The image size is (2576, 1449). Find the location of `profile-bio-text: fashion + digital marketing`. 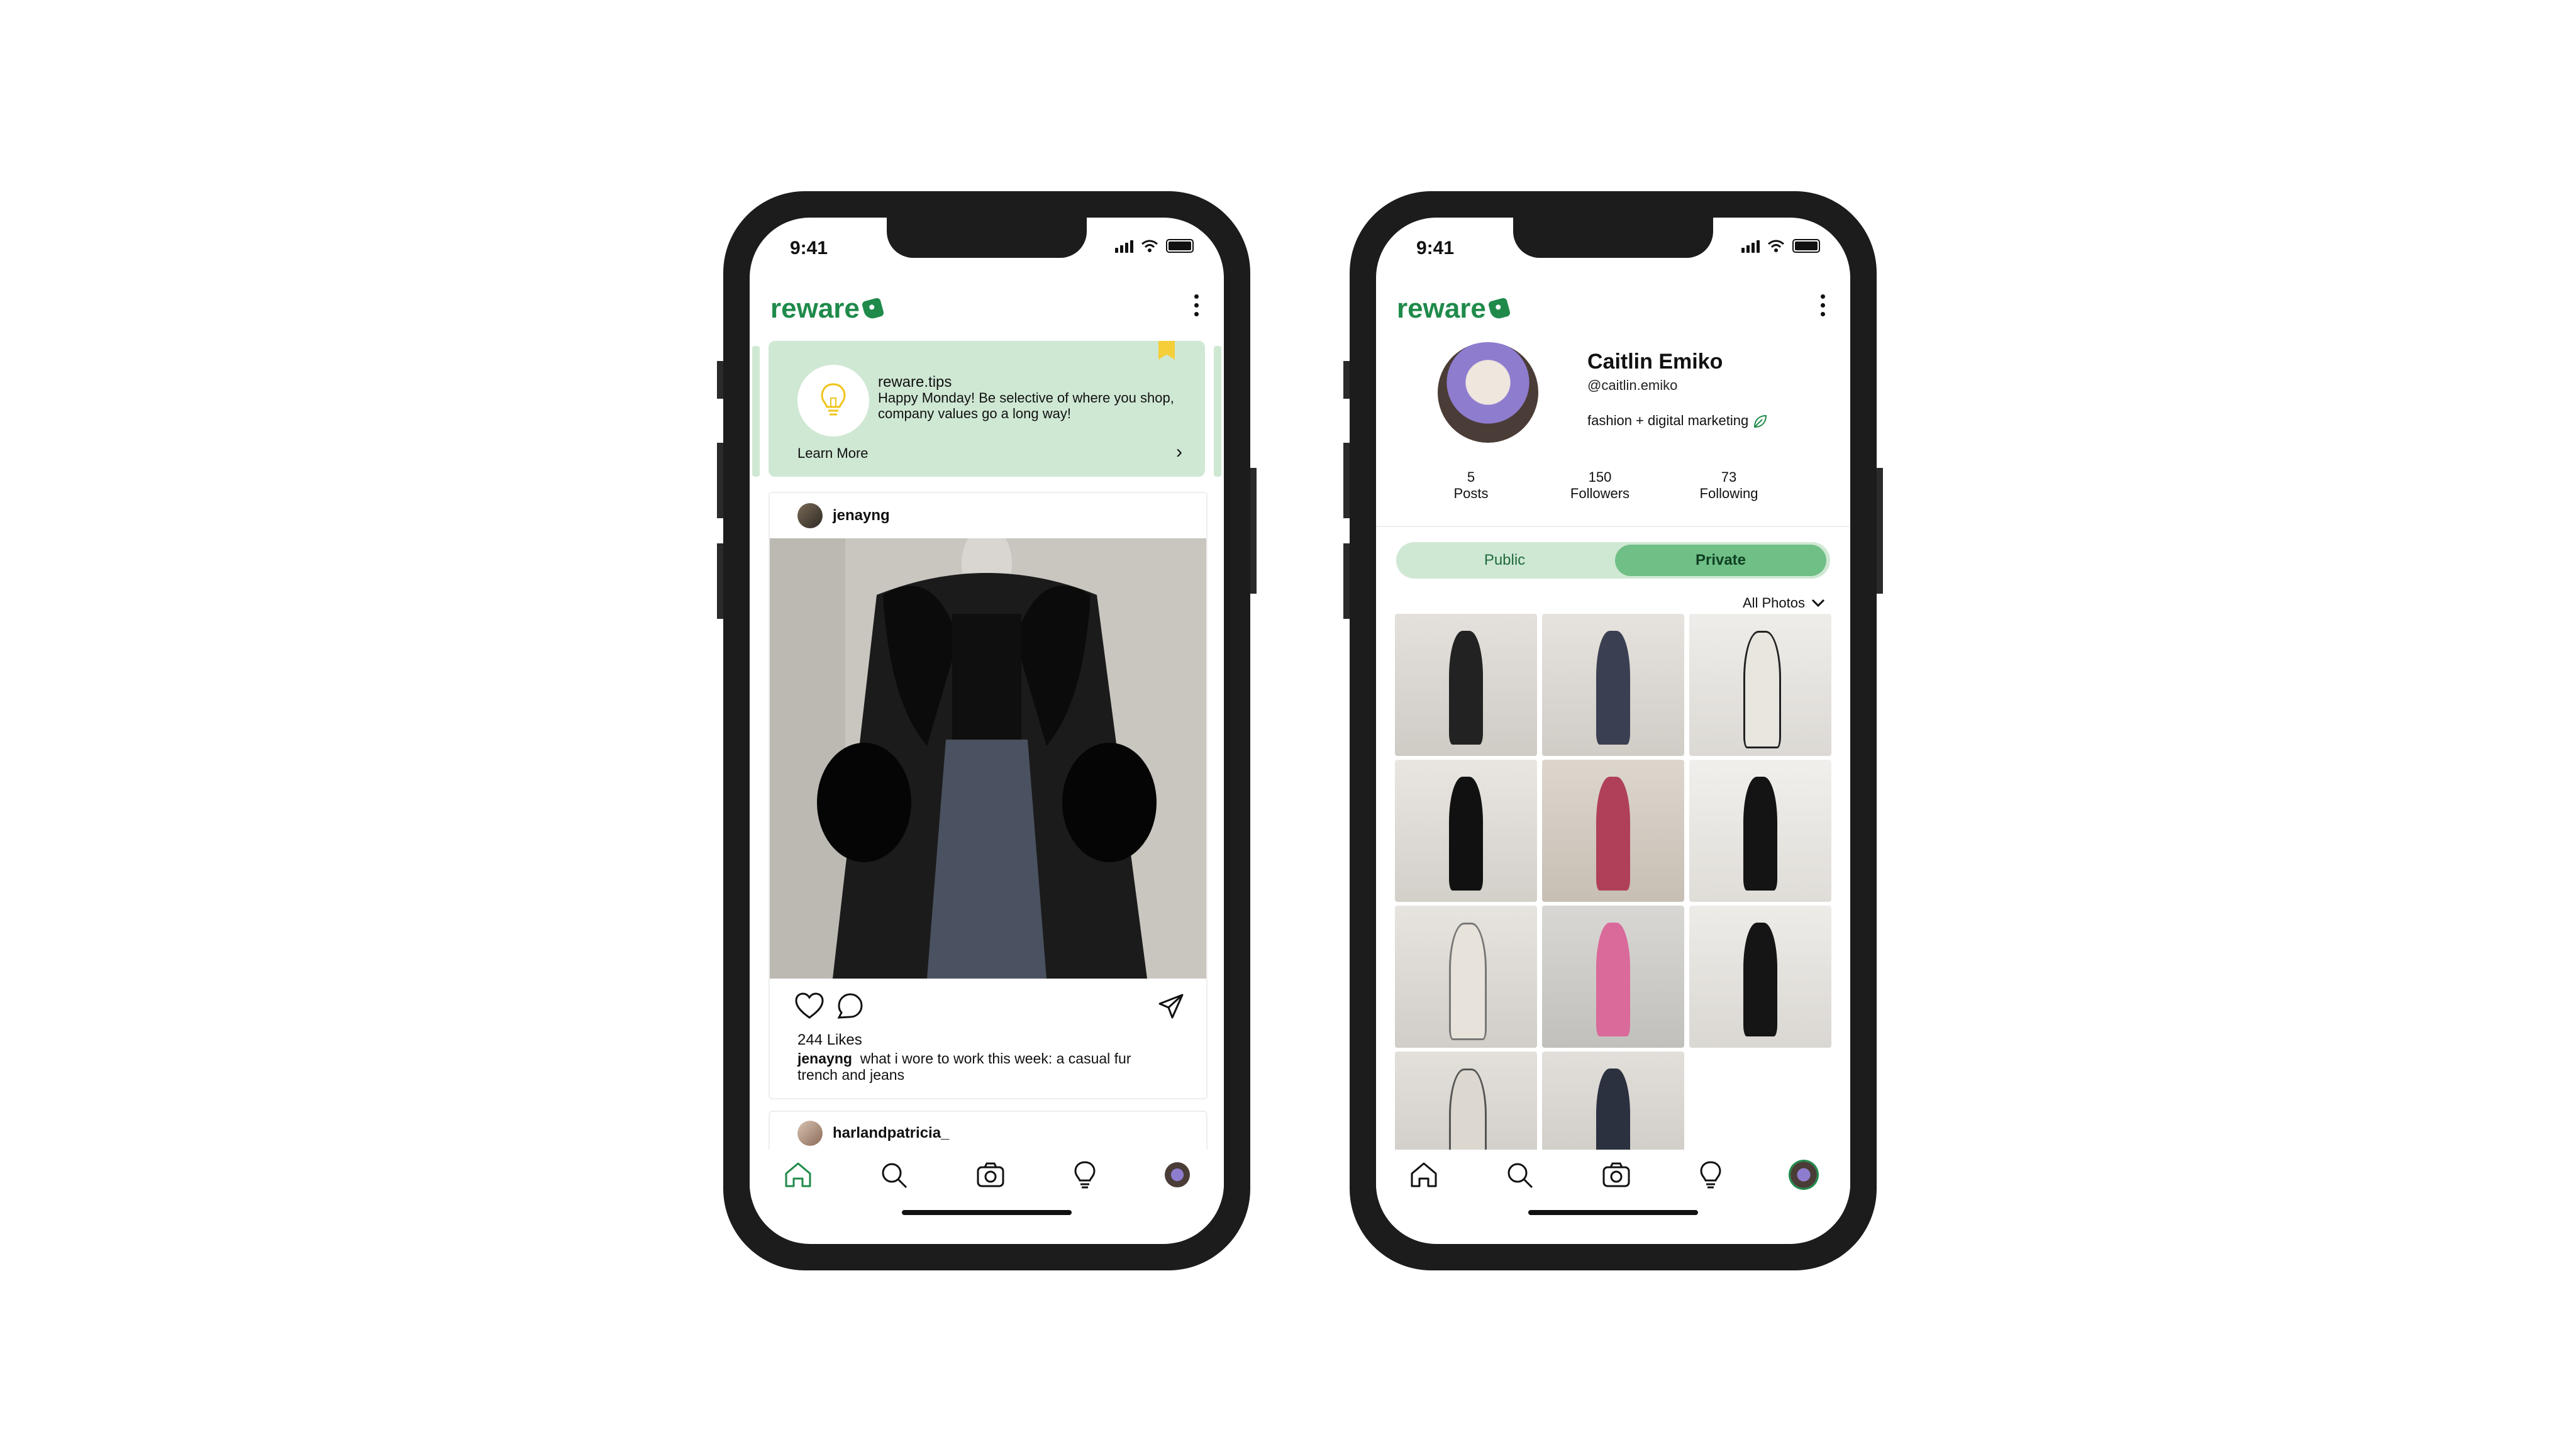

profile-bio-text: fashion + digital marketing is located at coordinates (1668, 420).